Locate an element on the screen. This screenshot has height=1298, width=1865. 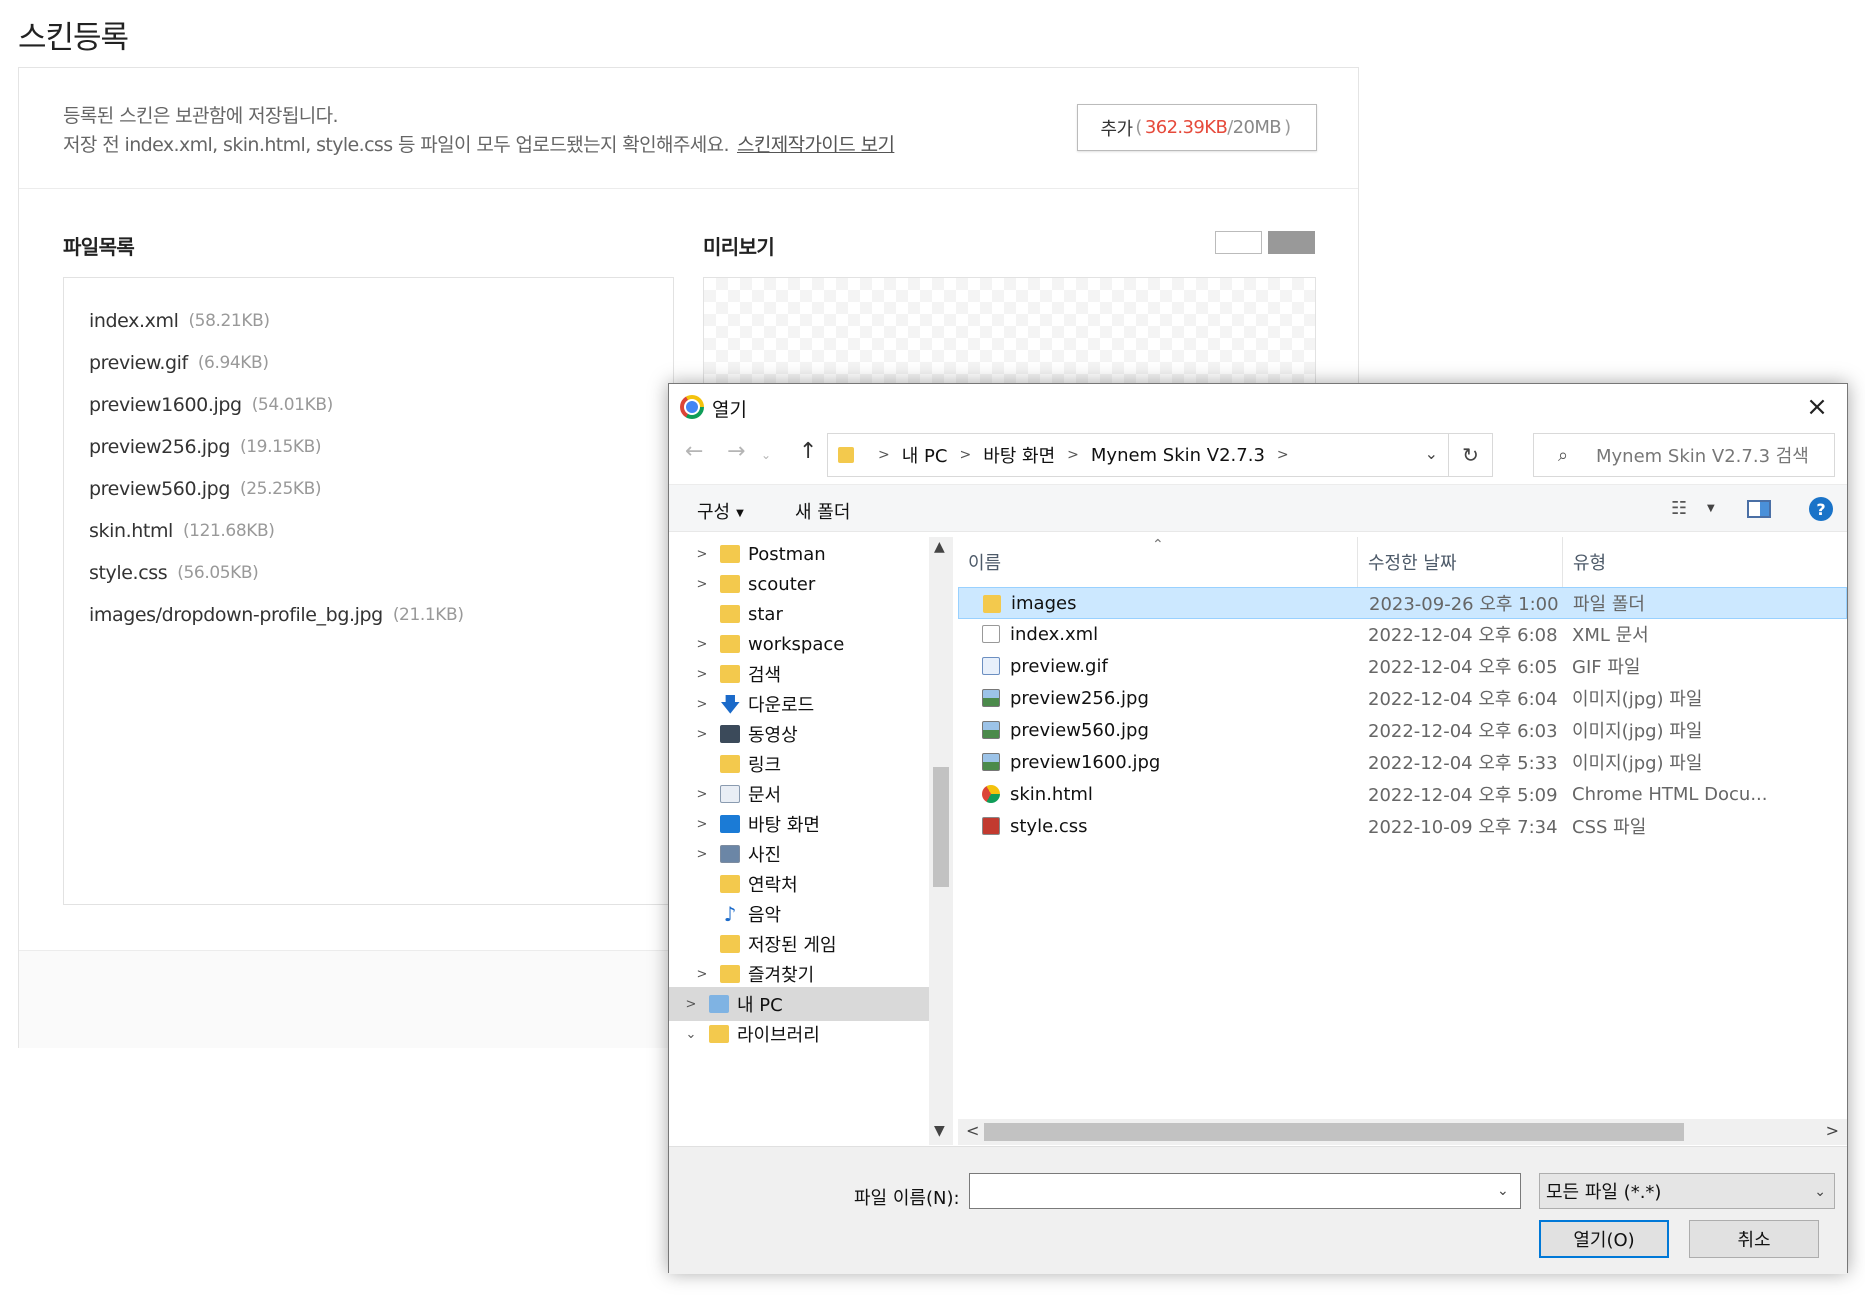
nav-item-workspace: > workspace is located at coordinates (799, 644).